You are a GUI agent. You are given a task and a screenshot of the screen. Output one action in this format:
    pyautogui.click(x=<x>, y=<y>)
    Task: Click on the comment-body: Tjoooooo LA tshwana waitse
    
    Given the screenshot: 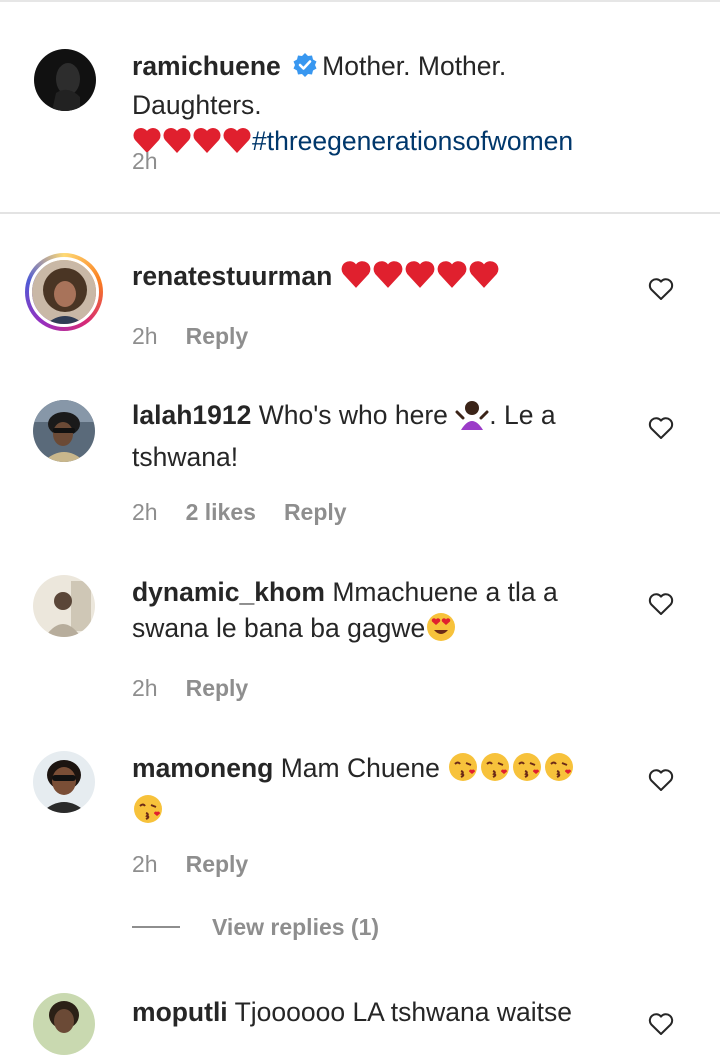 What is the action you would take?
    pyautogui.click(x=403, y=1012)
    